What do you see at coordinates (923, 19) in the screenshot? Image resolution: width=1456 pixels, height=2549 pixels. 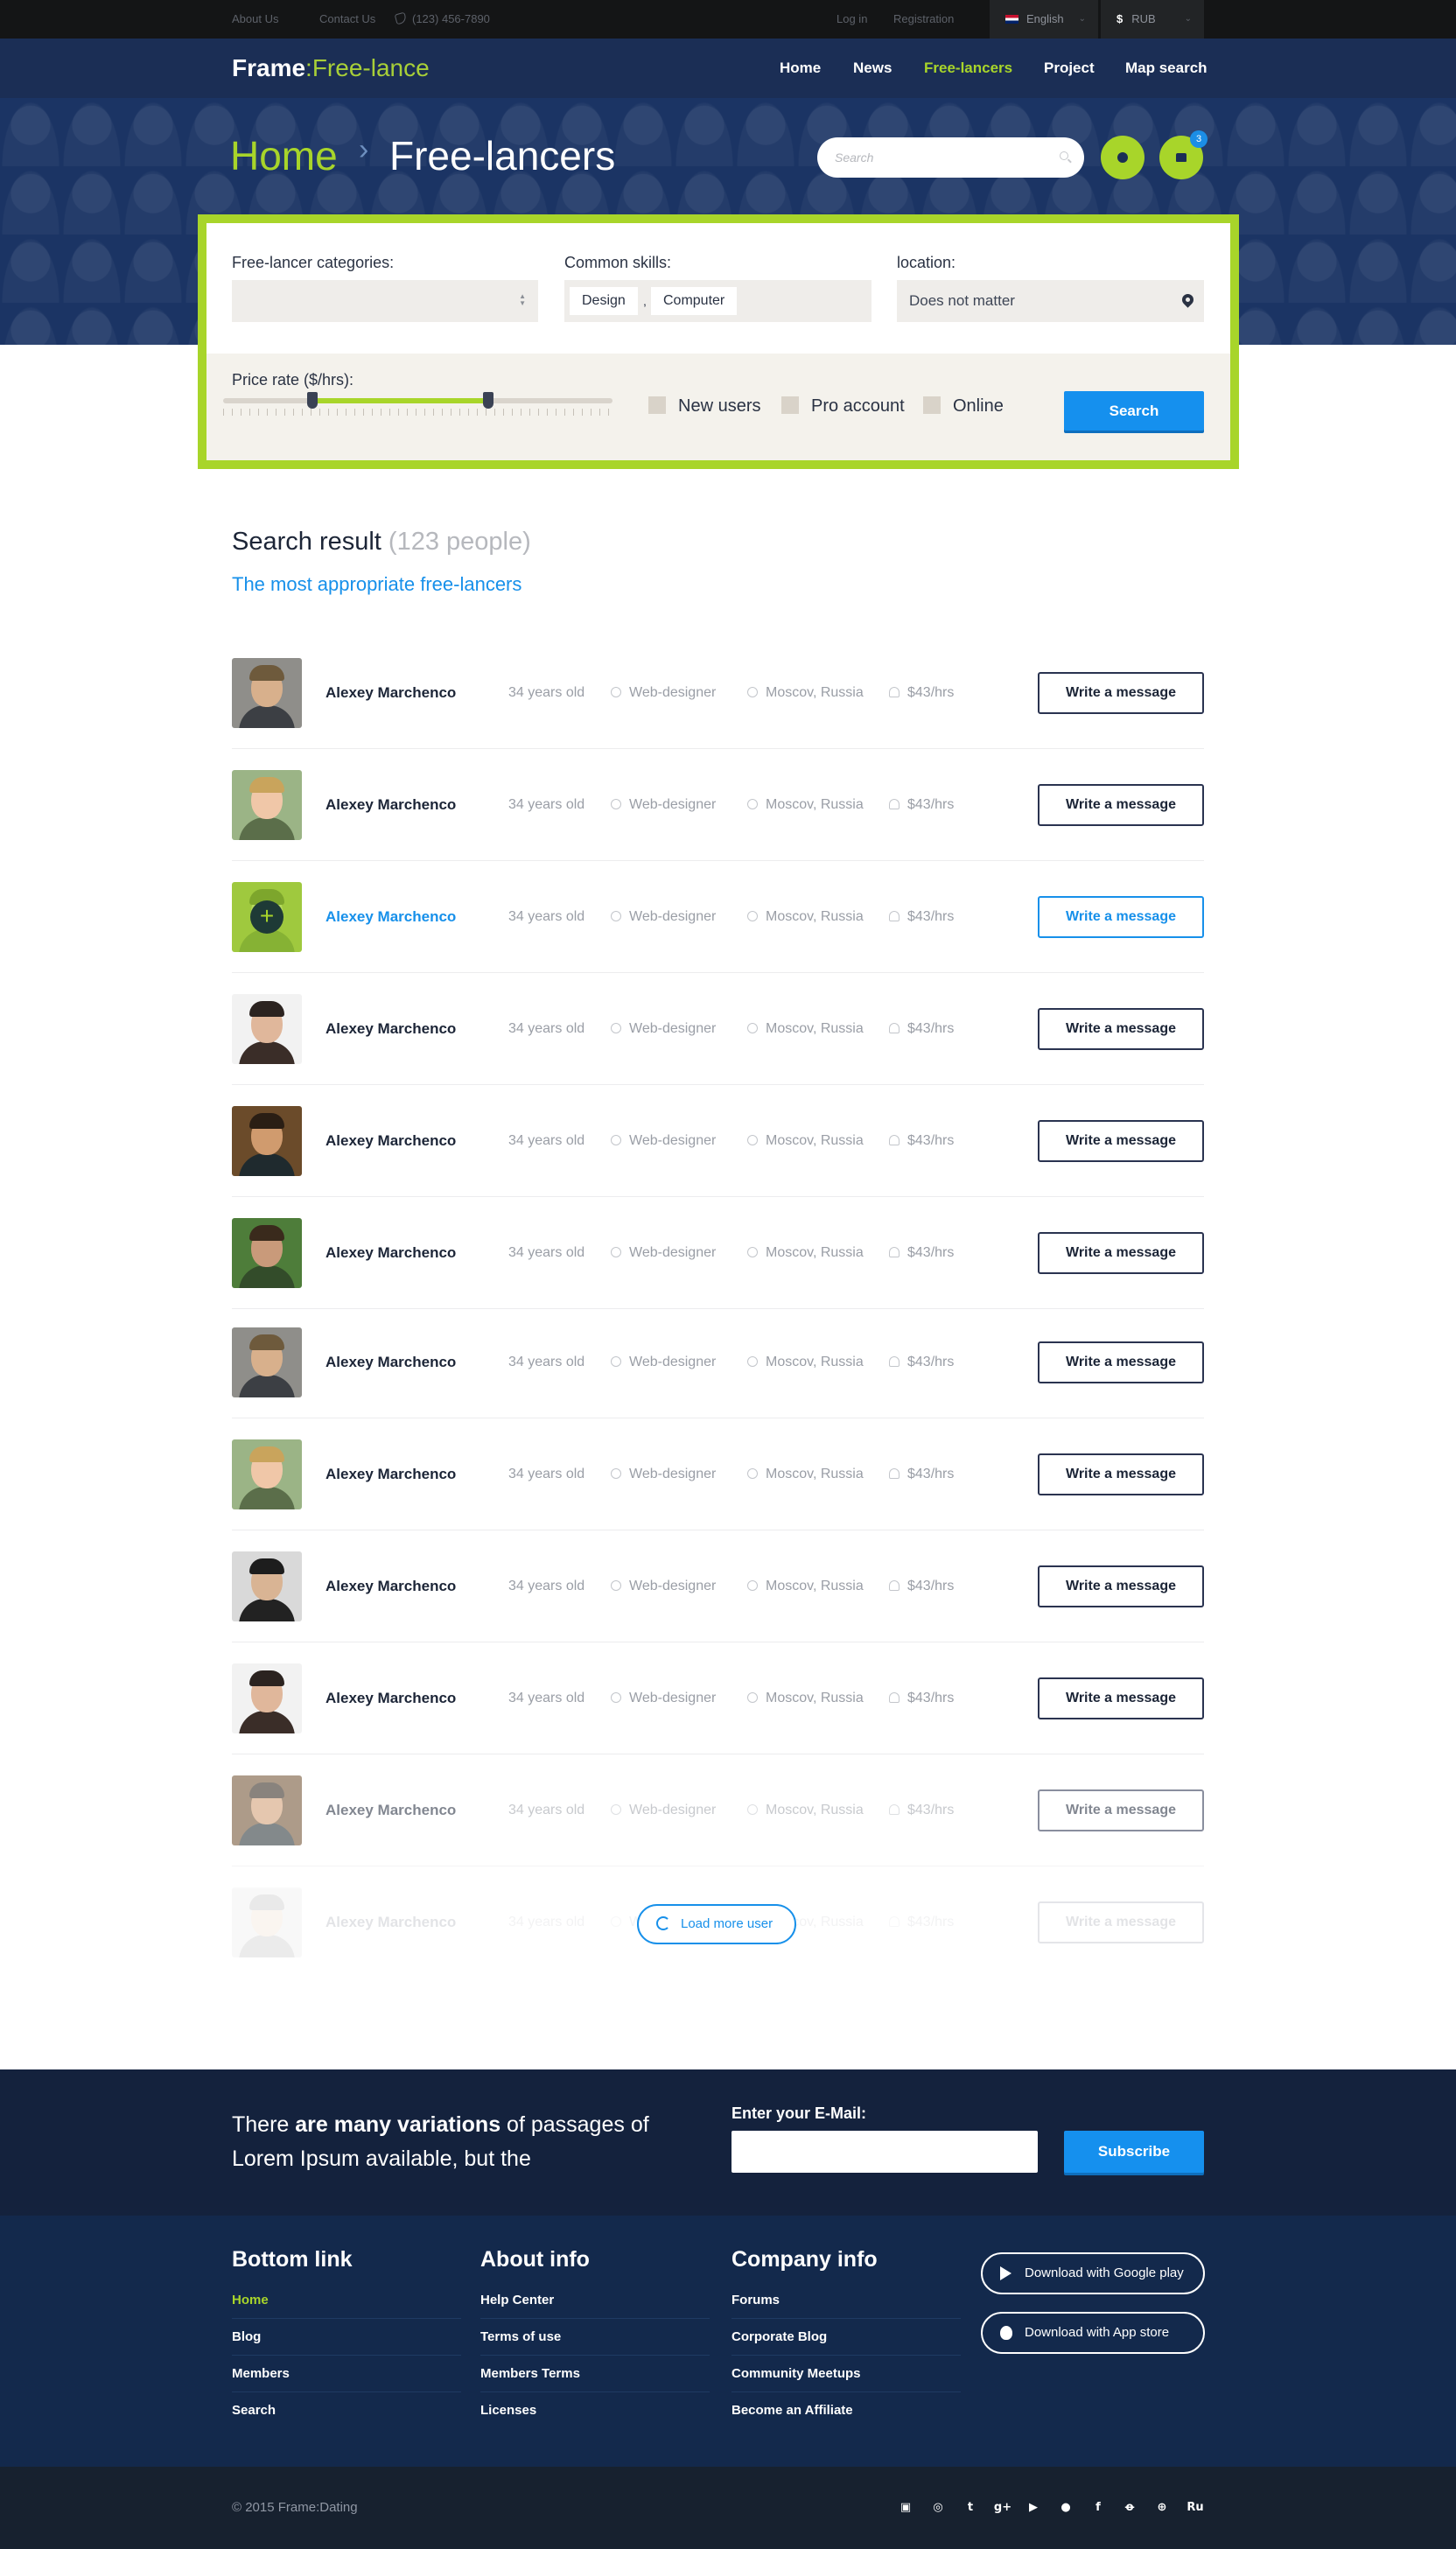 I see `registration-link: Registration` at bounding box center [923, 19].